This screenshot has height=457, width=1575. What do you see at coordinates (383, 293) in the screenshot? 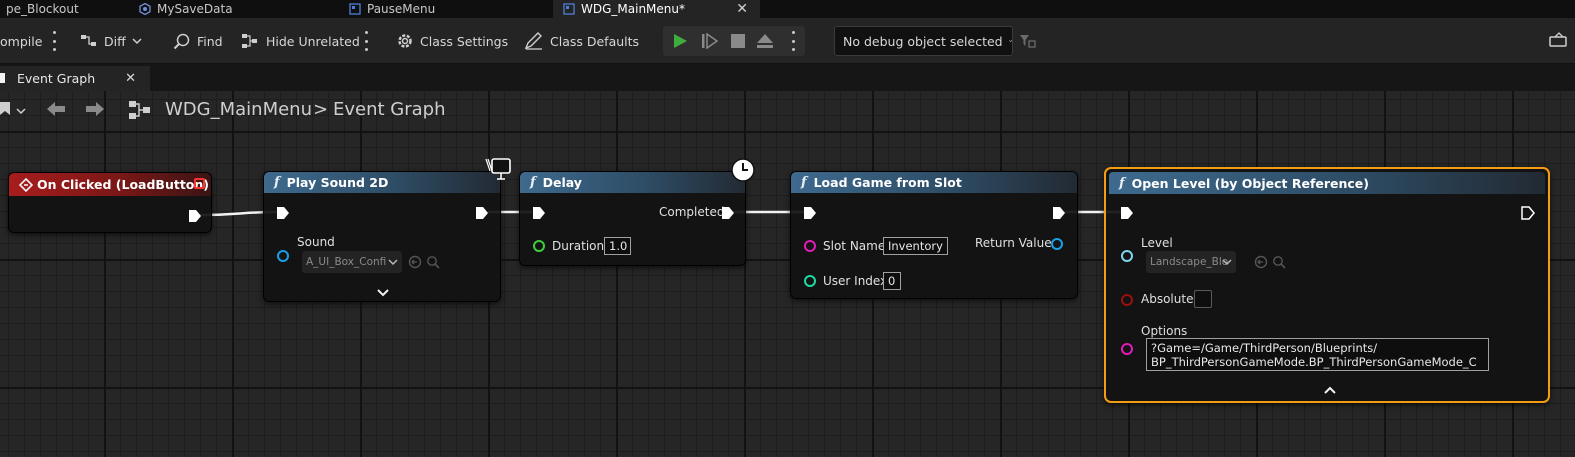
I see `expand-chevron-icon` at bounding box center [383, 293].